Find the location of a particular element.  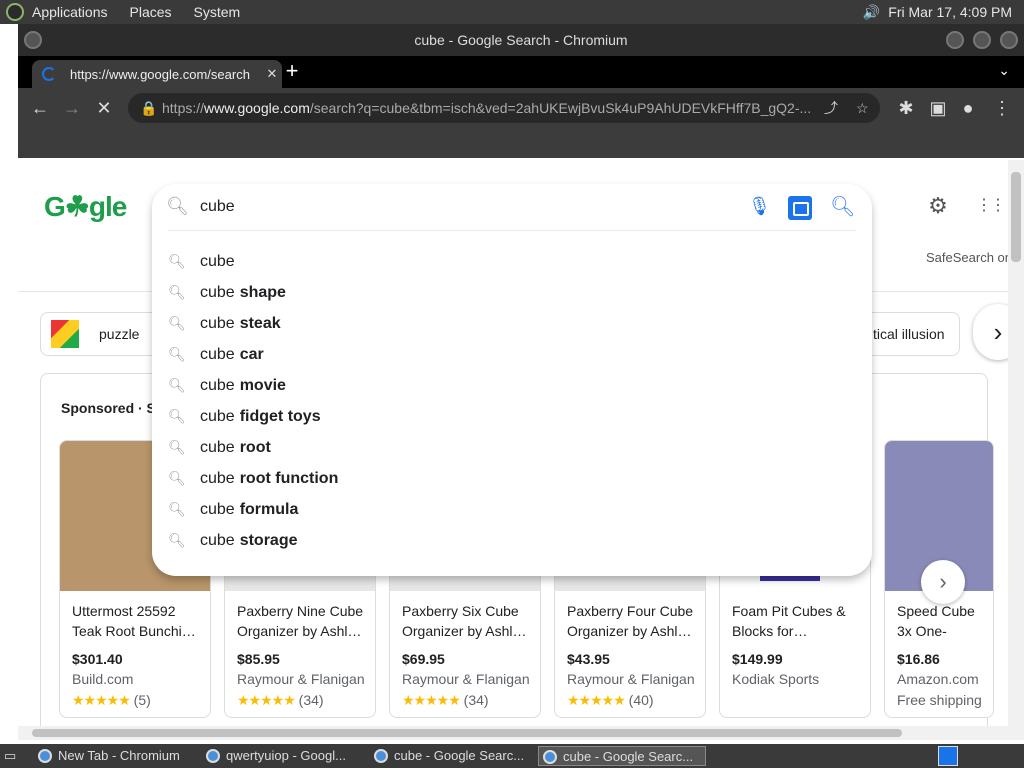

google-doodle-logo: G☘gle is located at coordinates (85, 206).